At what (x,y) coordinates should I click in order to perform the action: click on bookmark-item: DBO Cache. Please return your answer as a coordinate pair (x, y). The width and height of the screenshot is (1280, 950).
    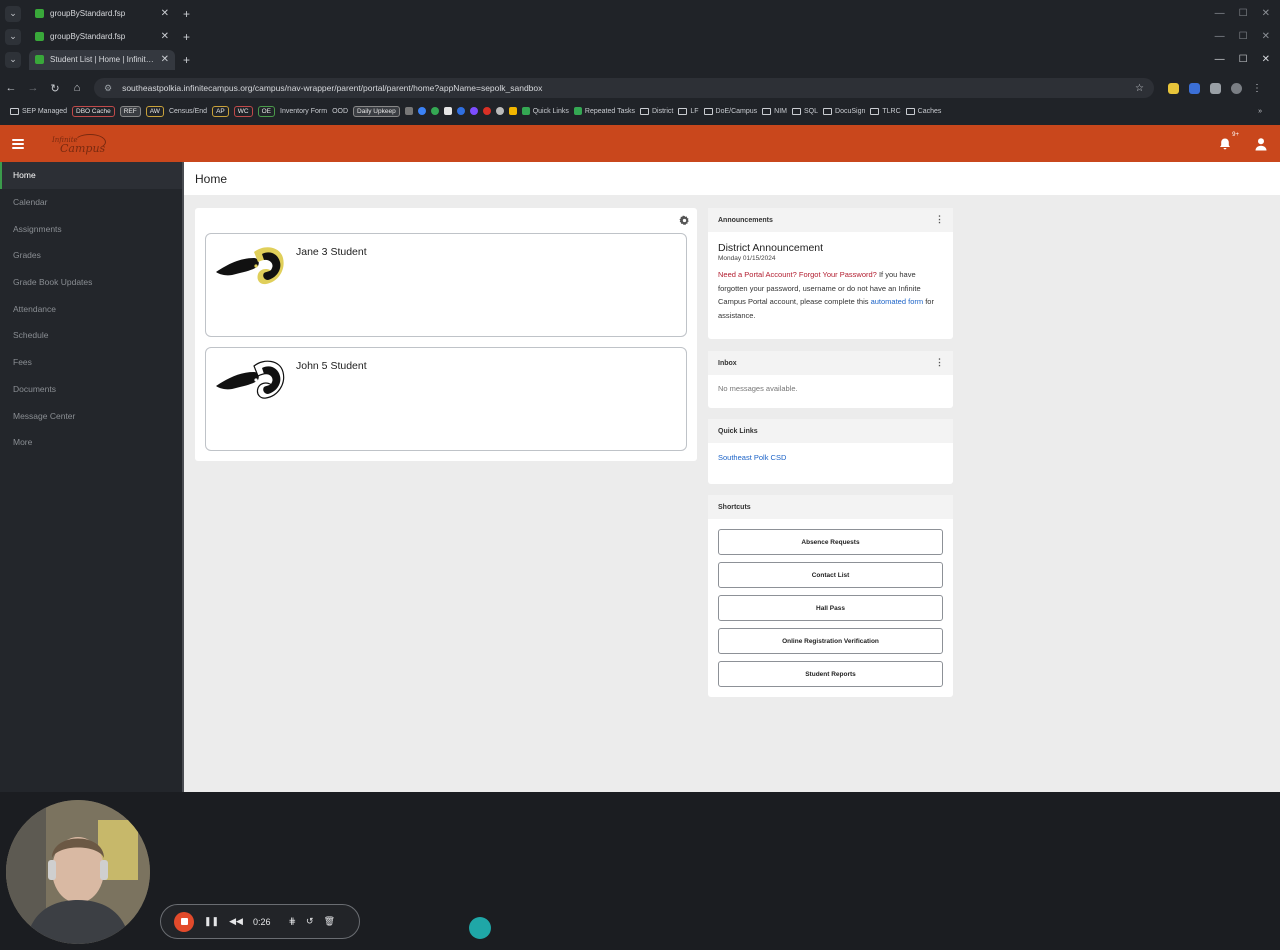
    Looking at the image, I should click on (93, 111).